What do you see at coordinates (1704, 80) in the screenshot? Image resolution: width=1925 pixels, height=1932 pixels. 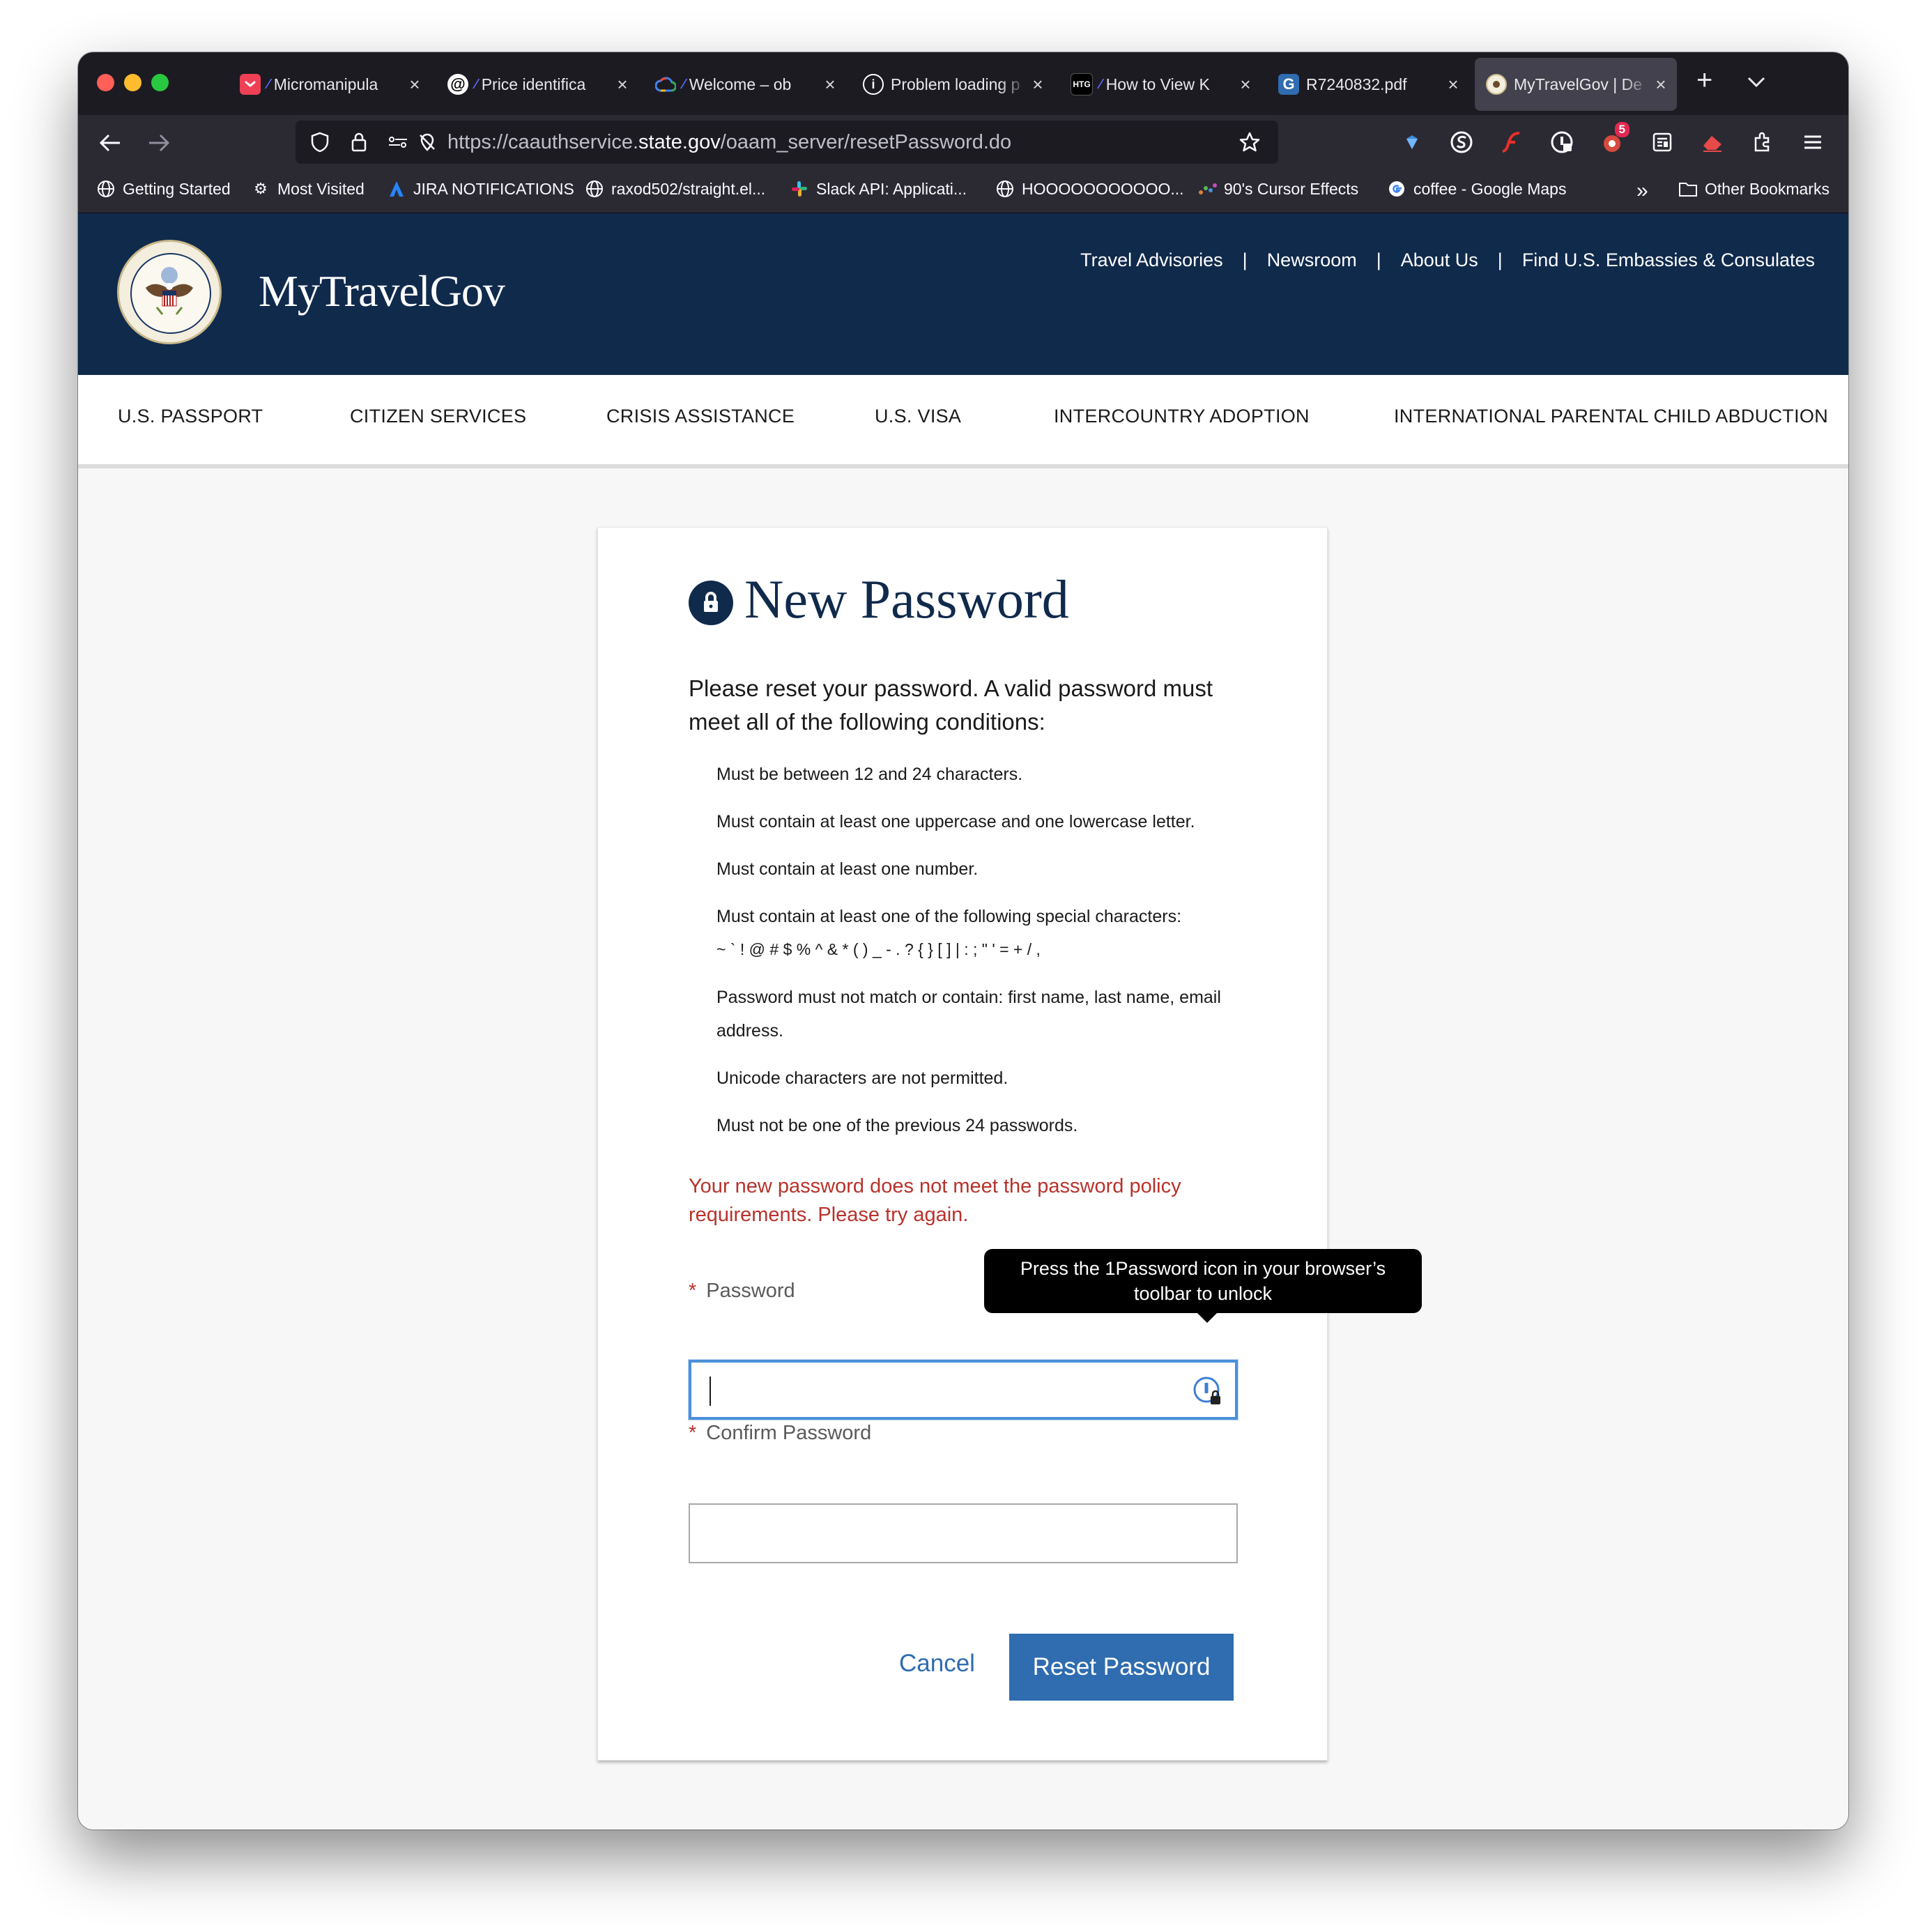 I see `new-tab-icon: +` at bounding box center [1704, 80].